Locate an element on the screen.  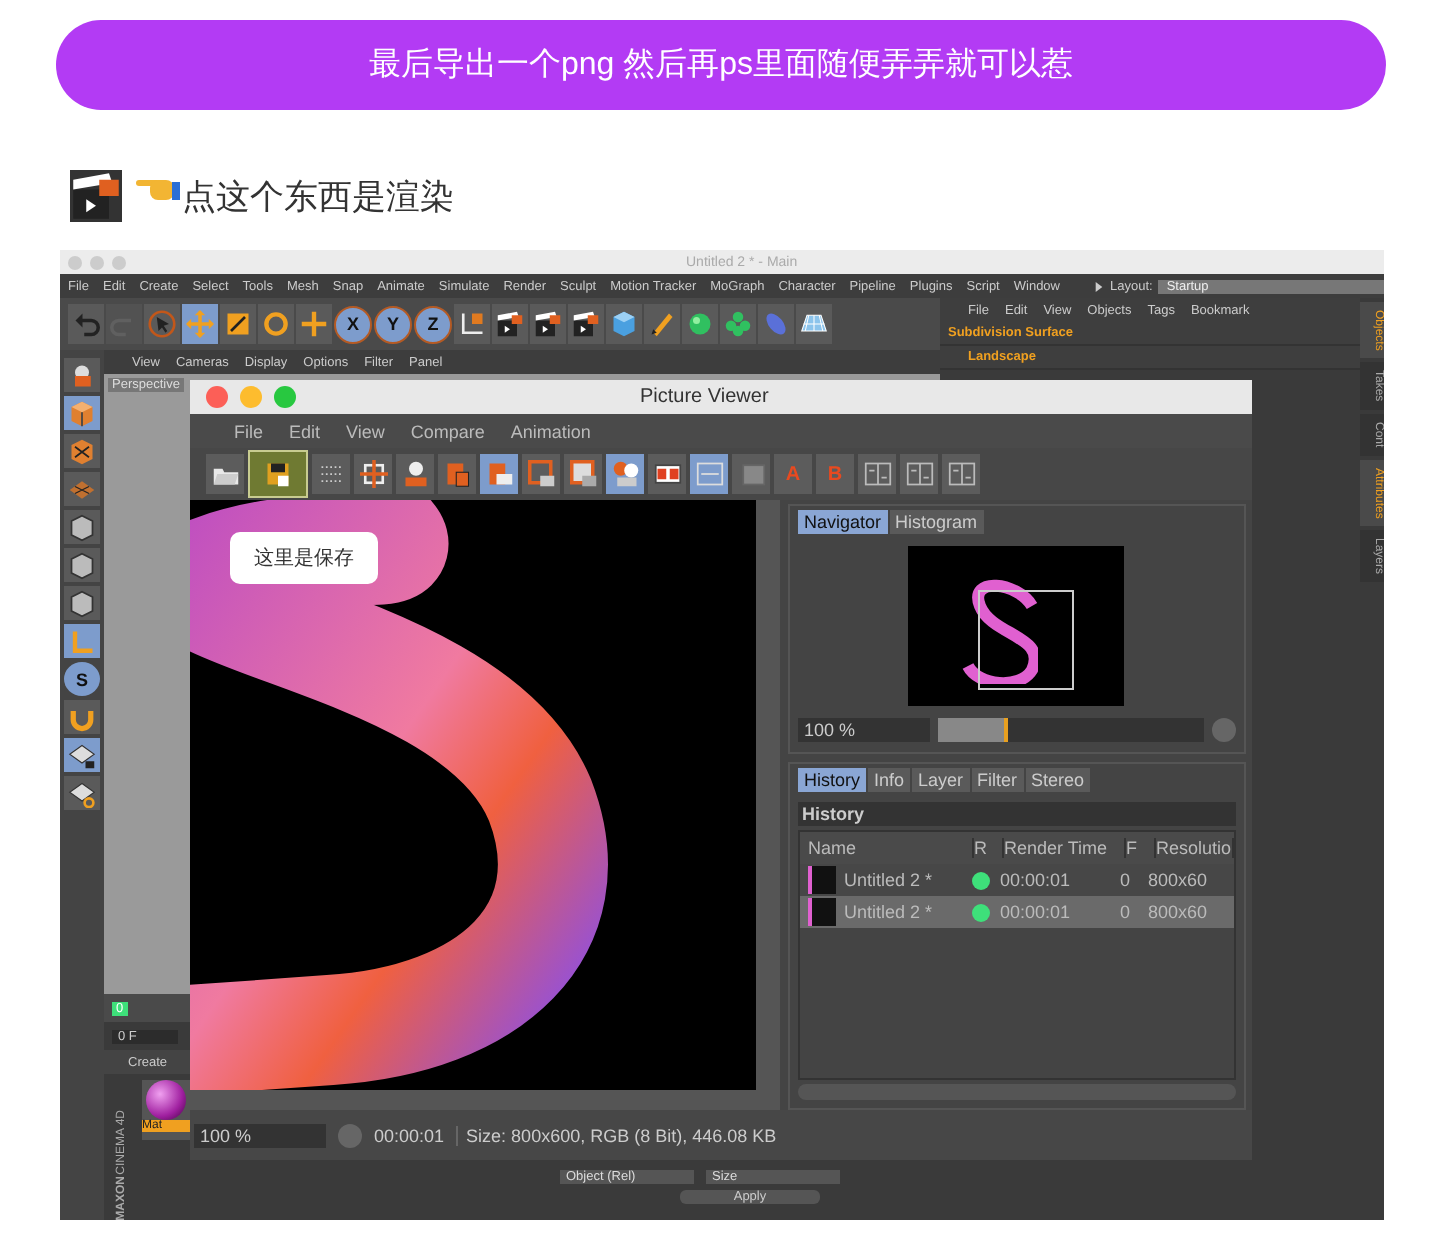
flower-icon is located at coordinates (738, 324).